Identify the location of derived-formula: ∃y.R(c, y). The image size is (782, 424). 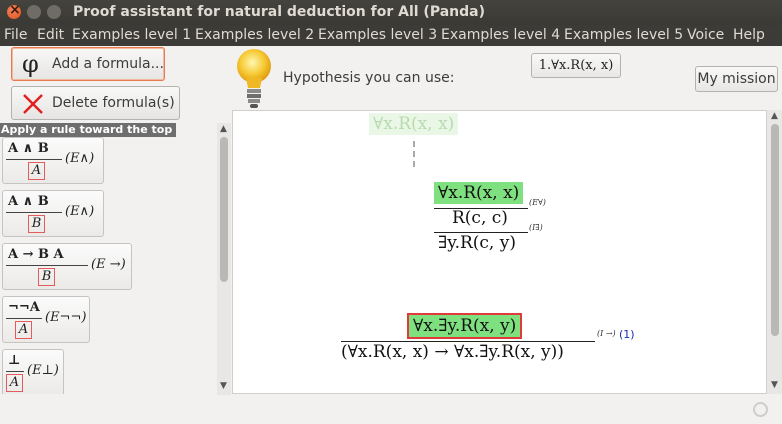
(477, 243).